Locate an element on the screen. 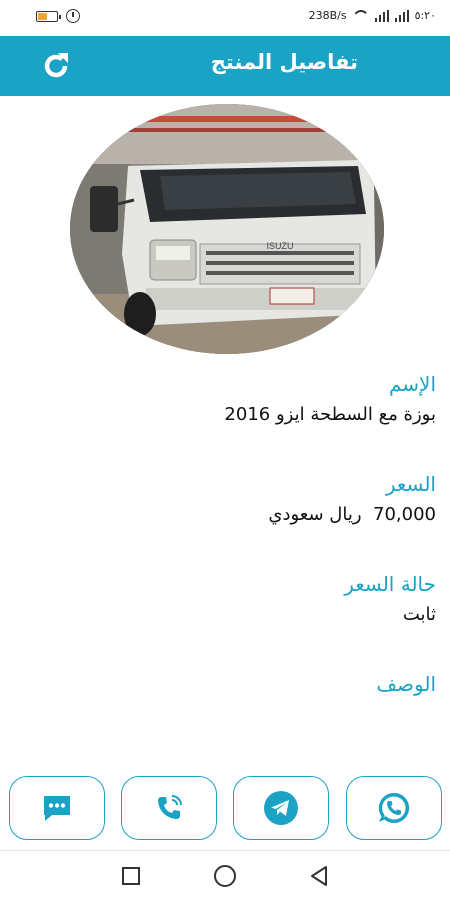  battery-icon is located at coordinates (48, 16).